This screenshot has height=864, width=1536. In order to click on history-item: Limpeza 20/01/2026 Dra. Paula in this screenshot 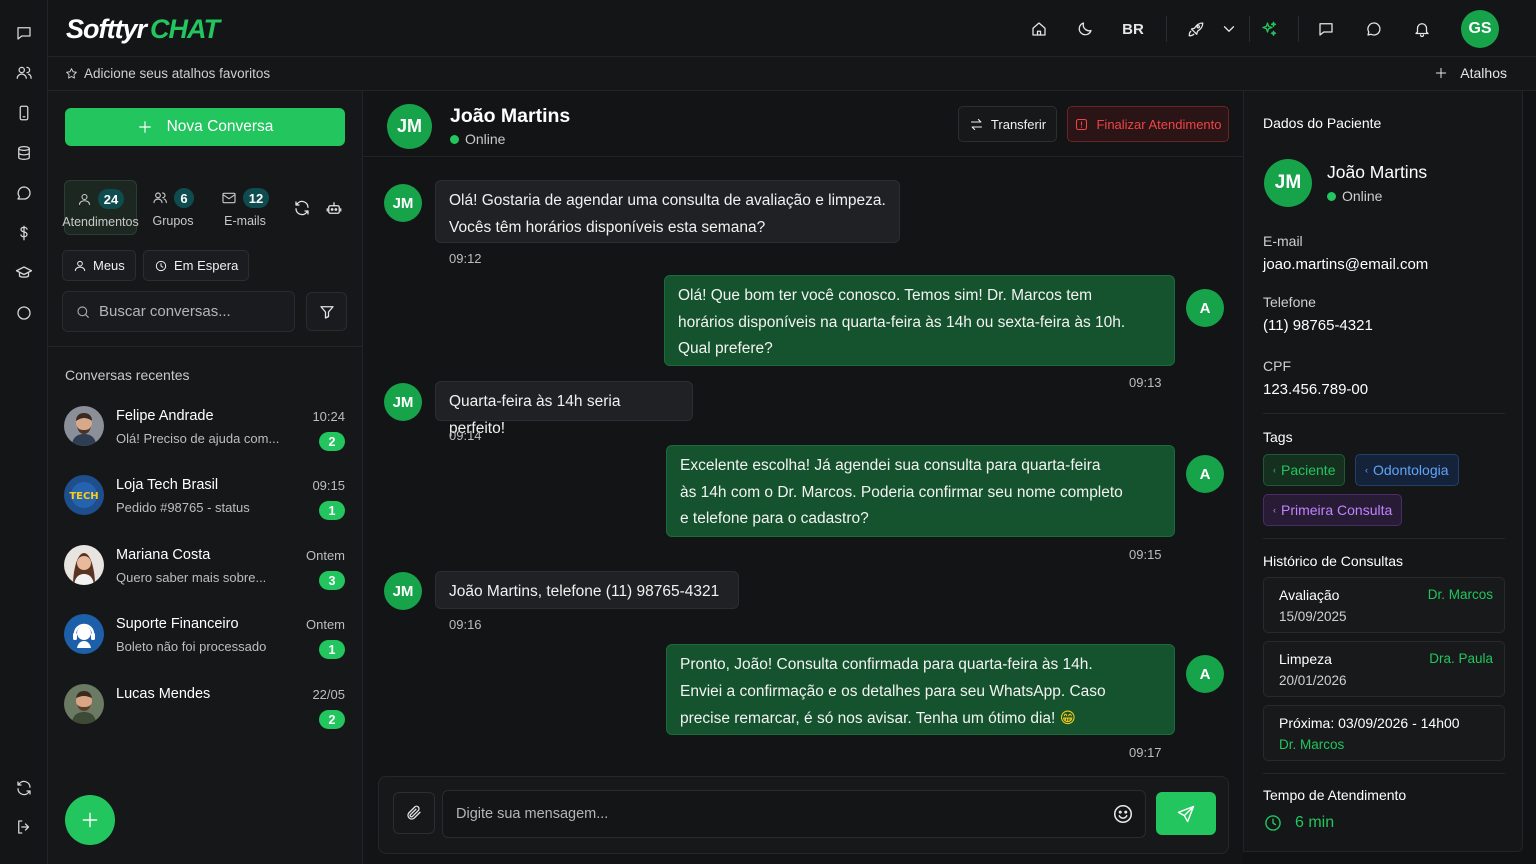, I will do `click(1384, 669)`.